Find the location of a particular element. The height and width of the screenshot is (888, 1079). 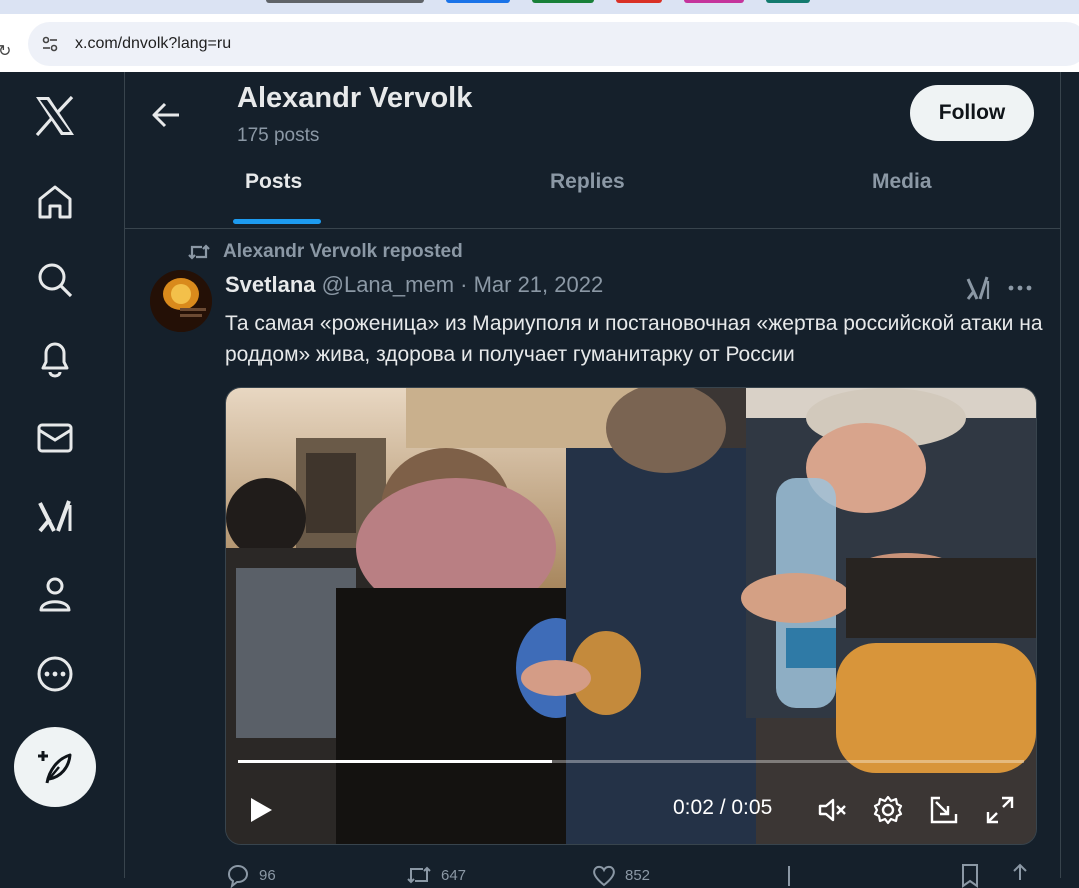

profile-name: Alexandr Vervolk is located at coordinates (355, 98).